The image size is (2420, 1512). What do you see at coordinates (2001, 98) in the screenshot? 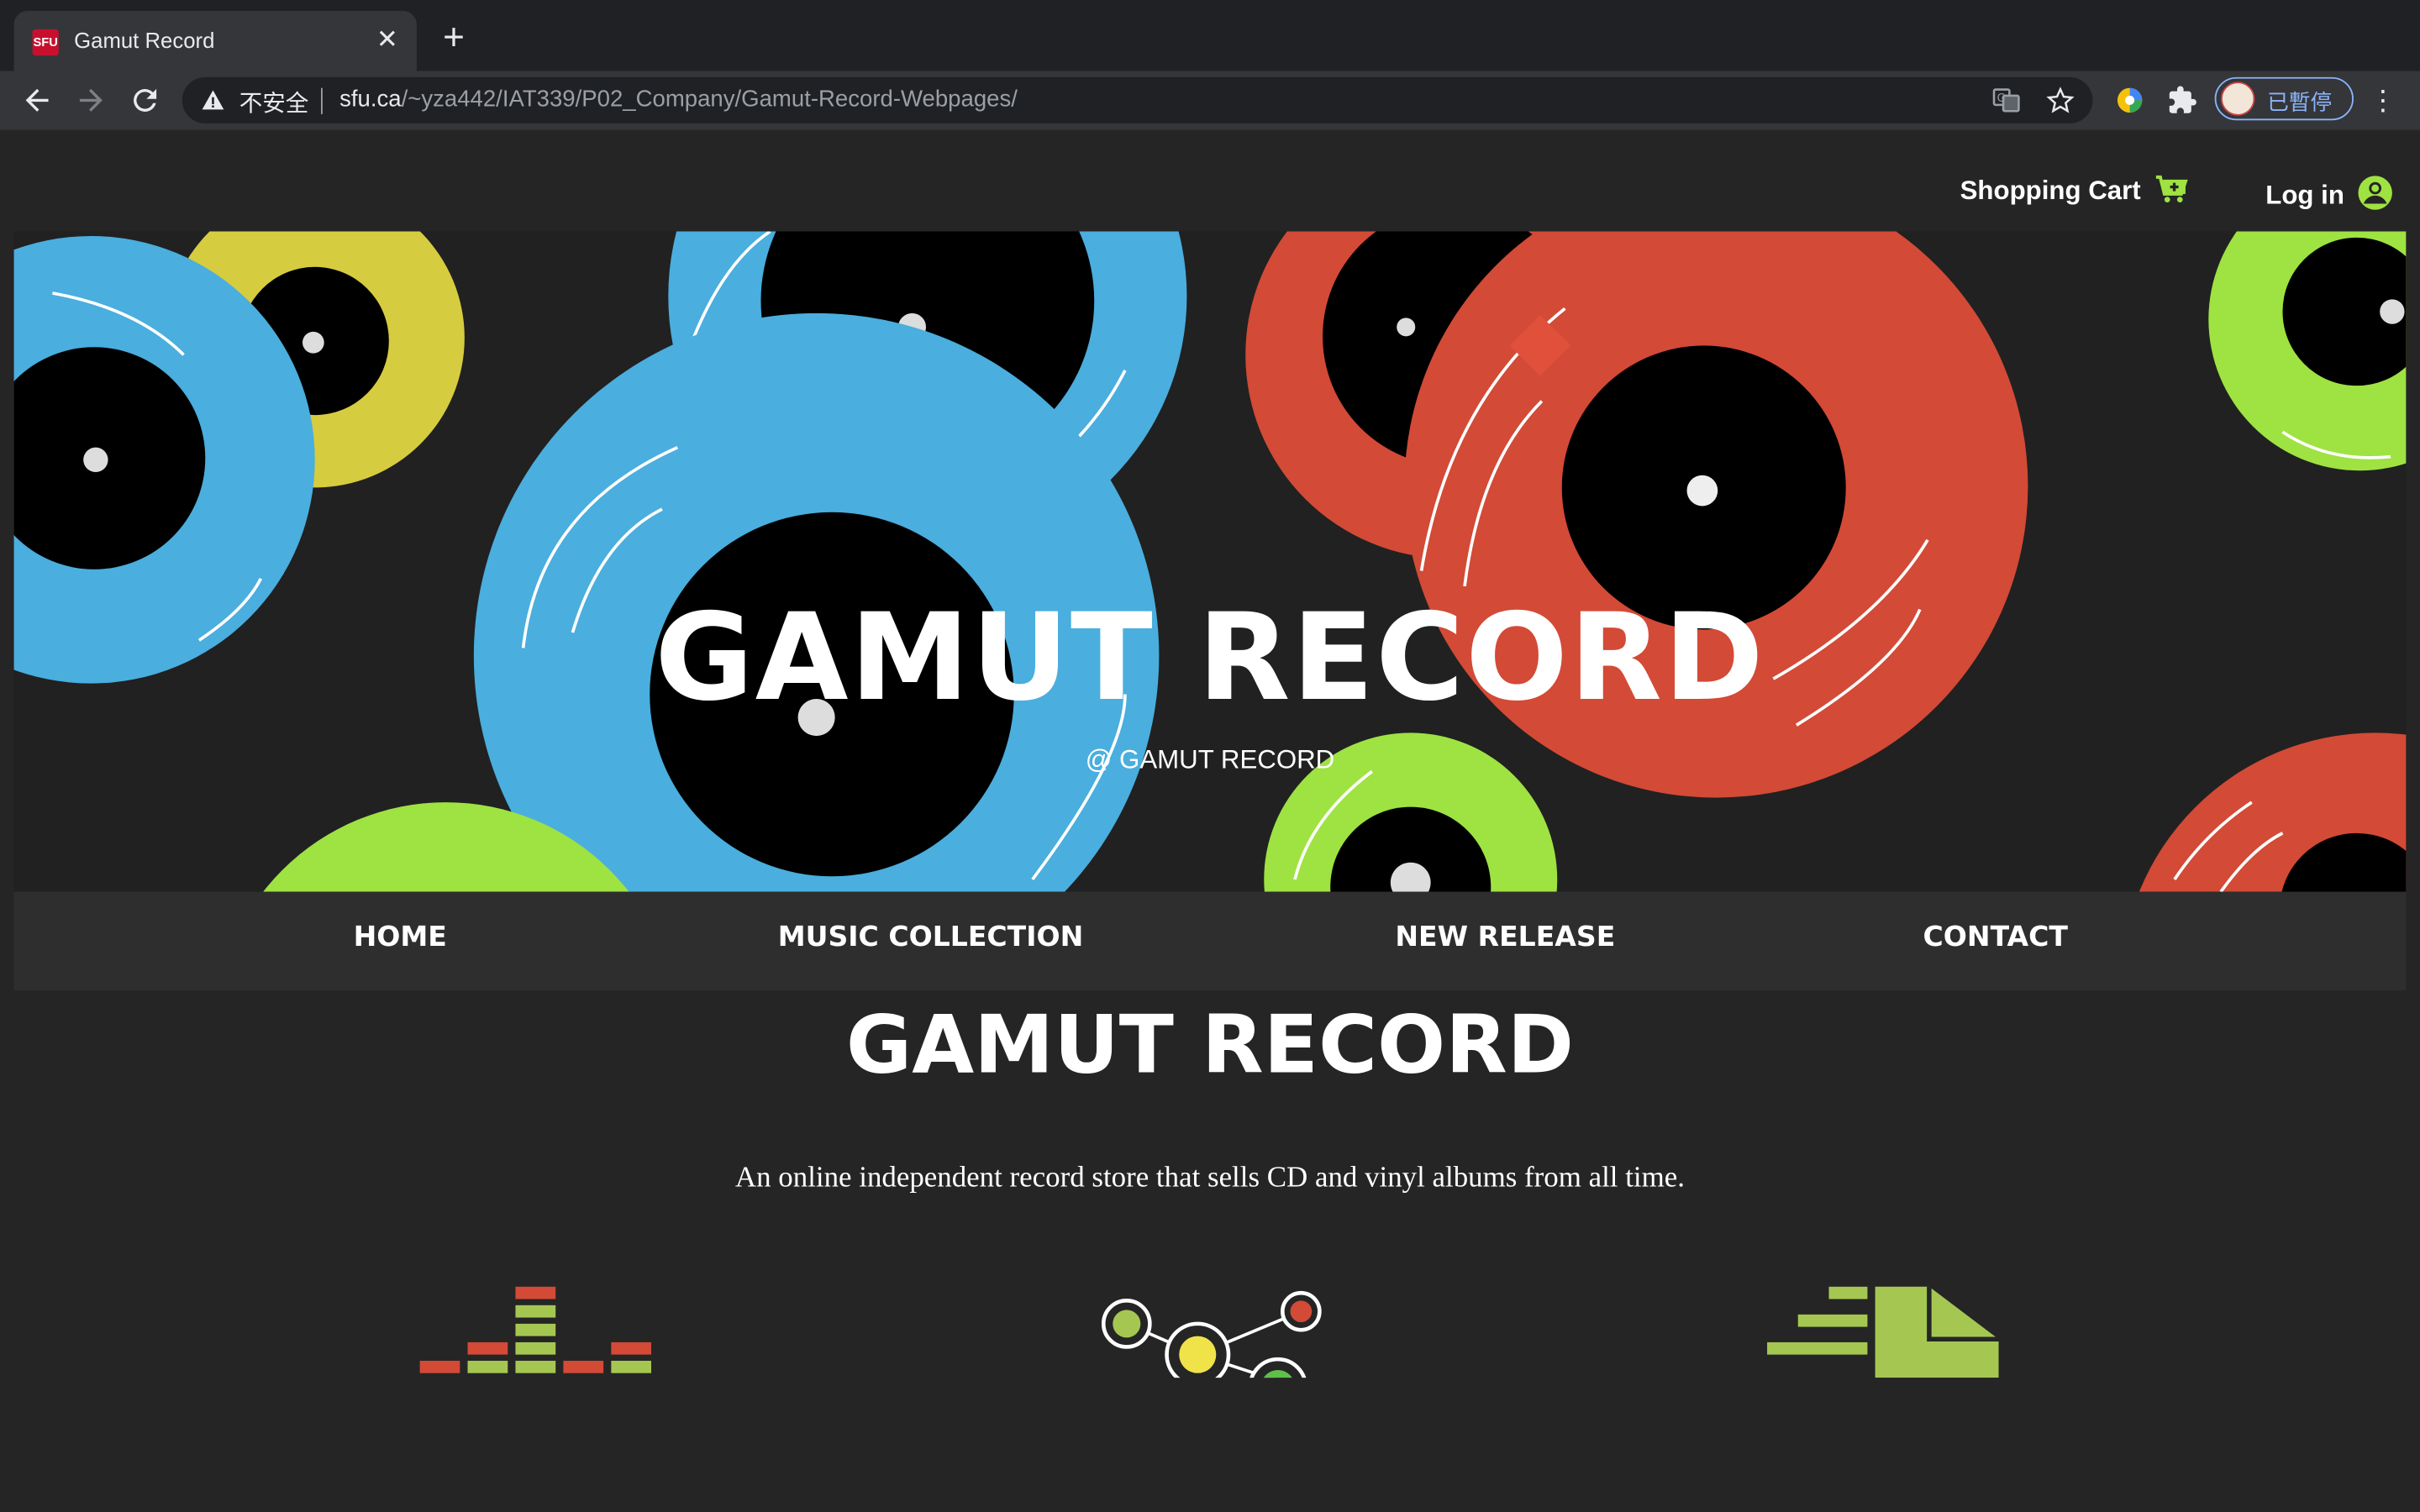
I see `svg-text: G` at bounding box center [2001, 98].